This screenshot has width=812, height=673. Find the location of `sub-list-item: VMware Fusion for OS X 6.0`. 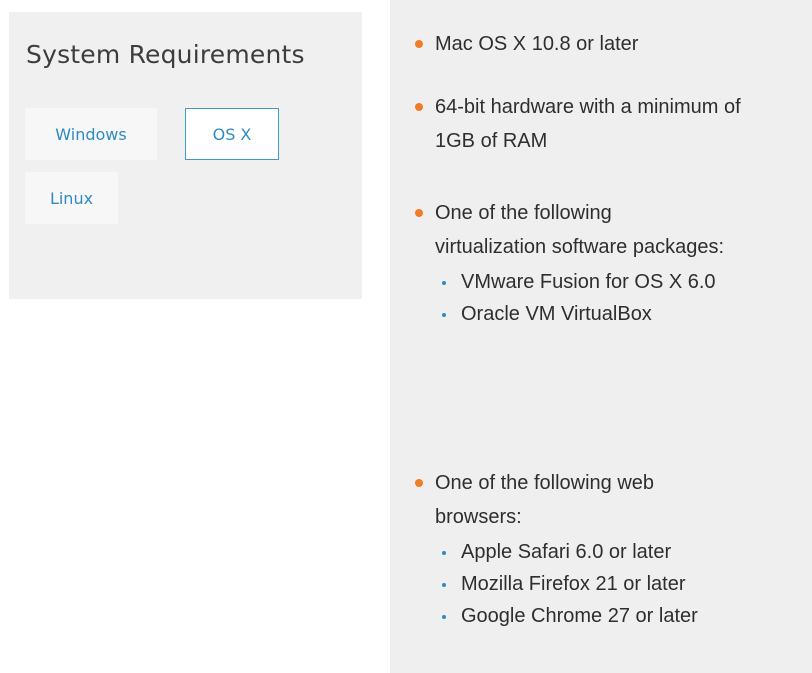

sub-list-item: VMware Fusion for OS X 6.0 is located at coordinates (603, 282).